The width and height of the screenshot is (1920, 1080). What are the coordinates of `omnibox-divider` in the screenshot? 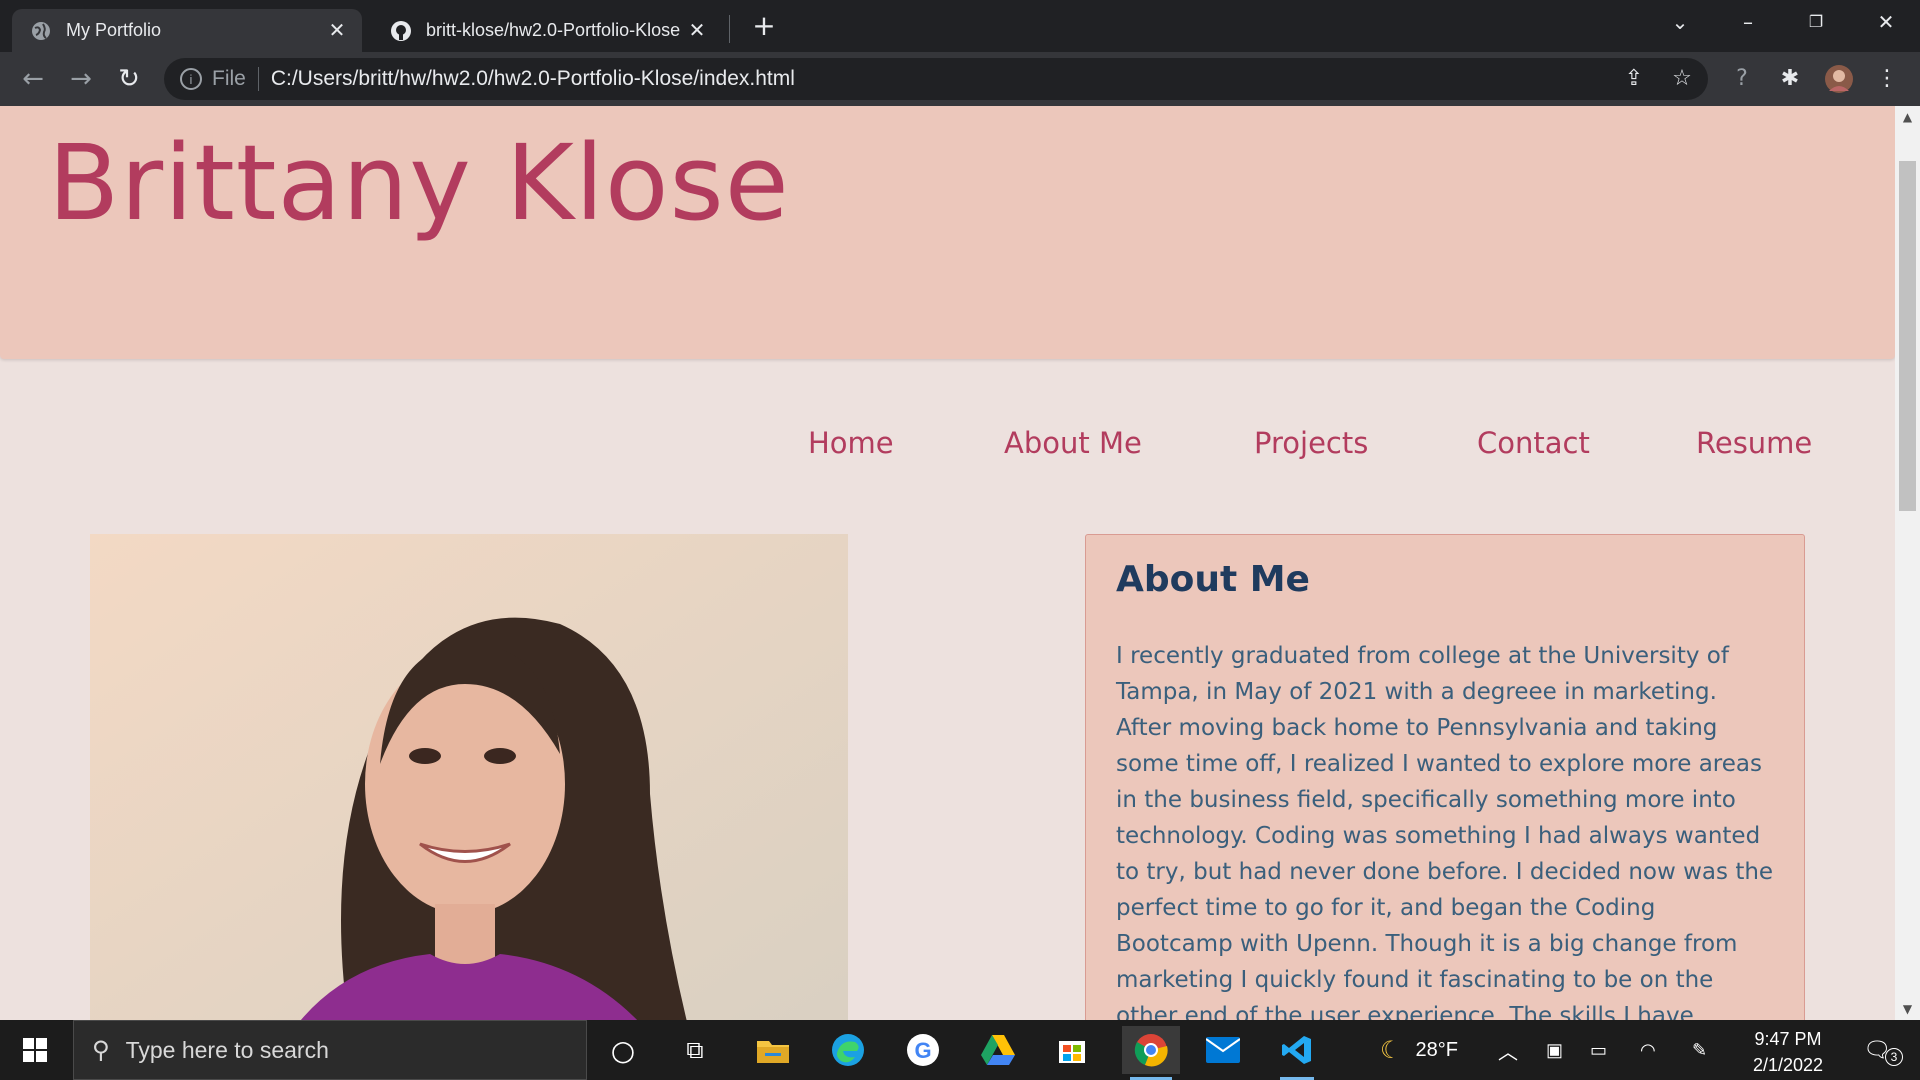 It's located at (258, 79).